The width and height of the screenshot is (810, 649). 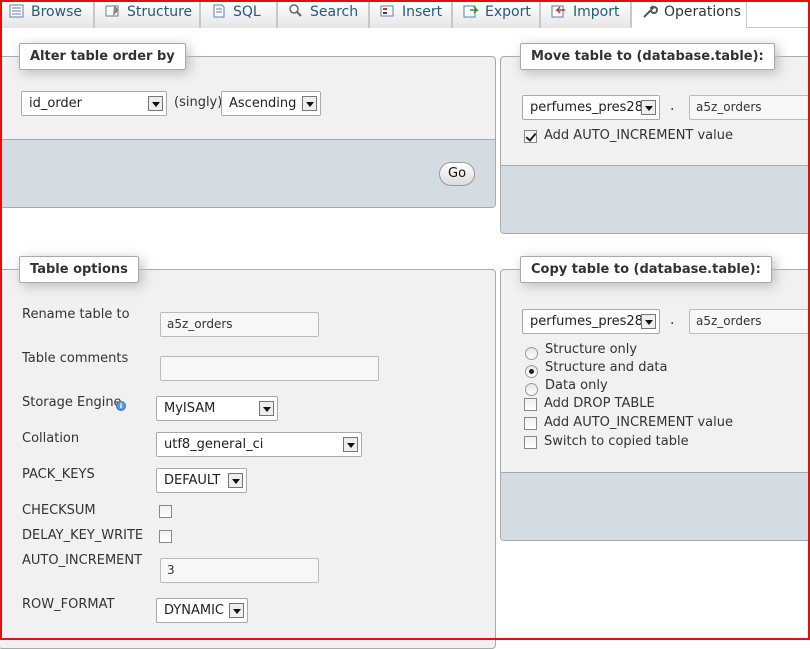 I want to click on alter-order-footer, so click(x=247, y=173).